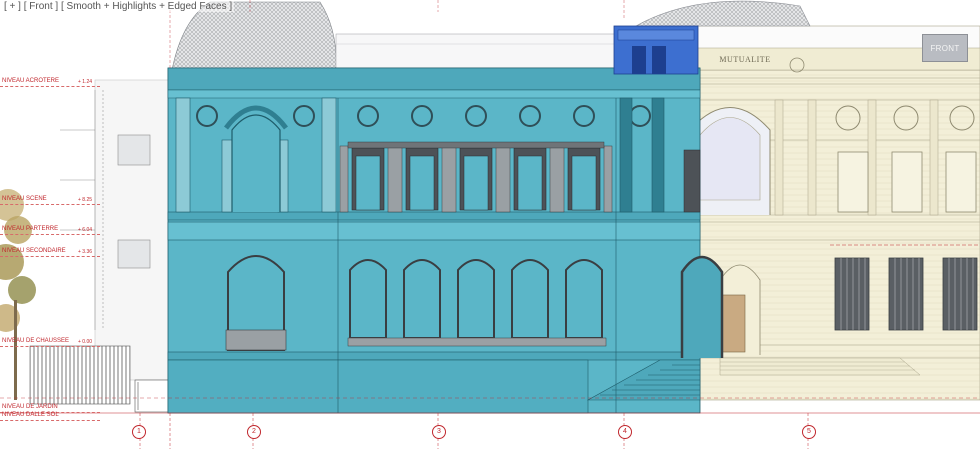  I want to click on level-label: NIVEAU ACROTERE, so click(31, 81).